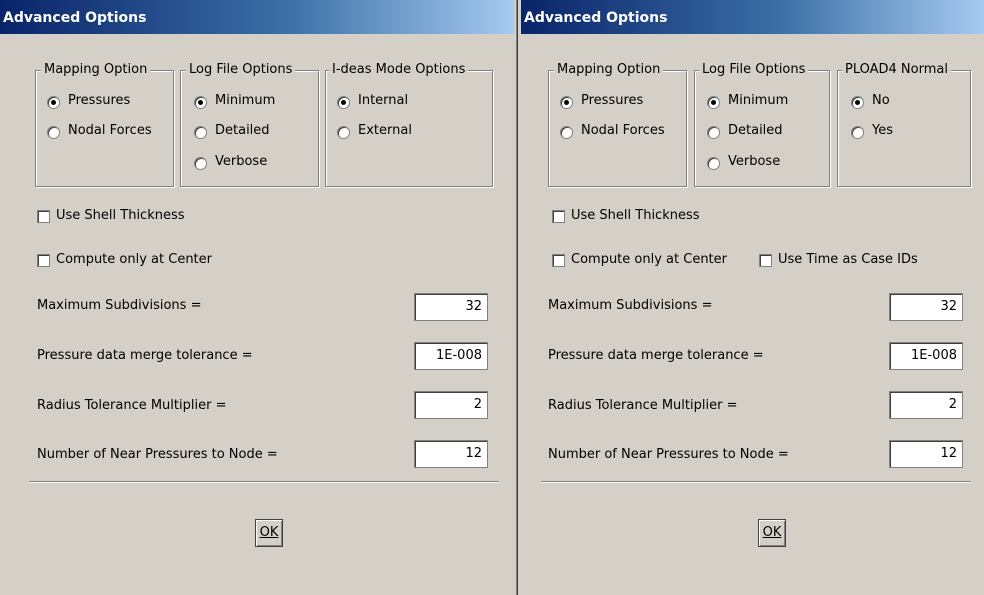 The height and width of the screenshot is (595, 984). Describe the element at coordinates (904, 124) in the screenshot. I see `pload4-normal-group: PLOAD4 Normal No Yes` at that location.